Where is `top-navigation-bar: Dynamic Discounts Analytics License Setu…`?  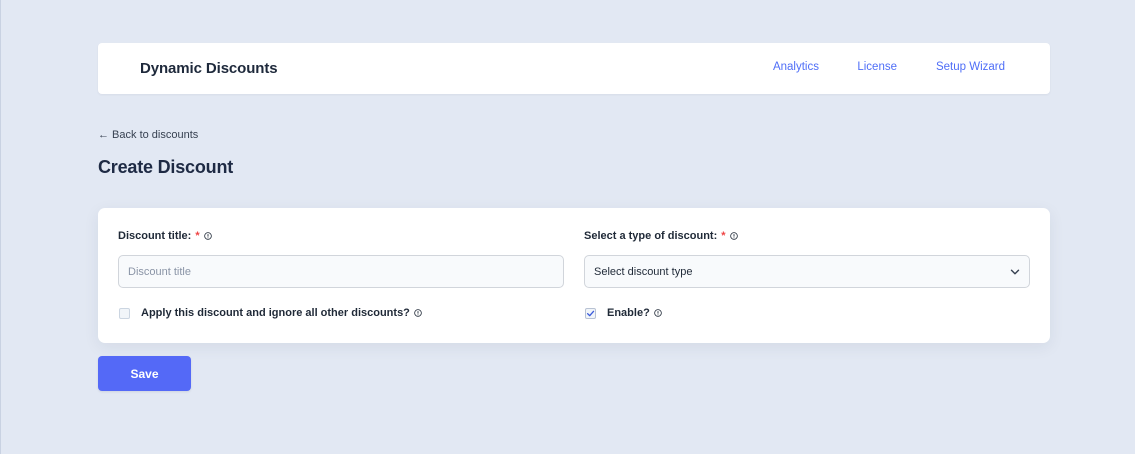
top-navigation-bar: Dynamic Discounts Analytics License Setu… is located at coordinates (574, 68).